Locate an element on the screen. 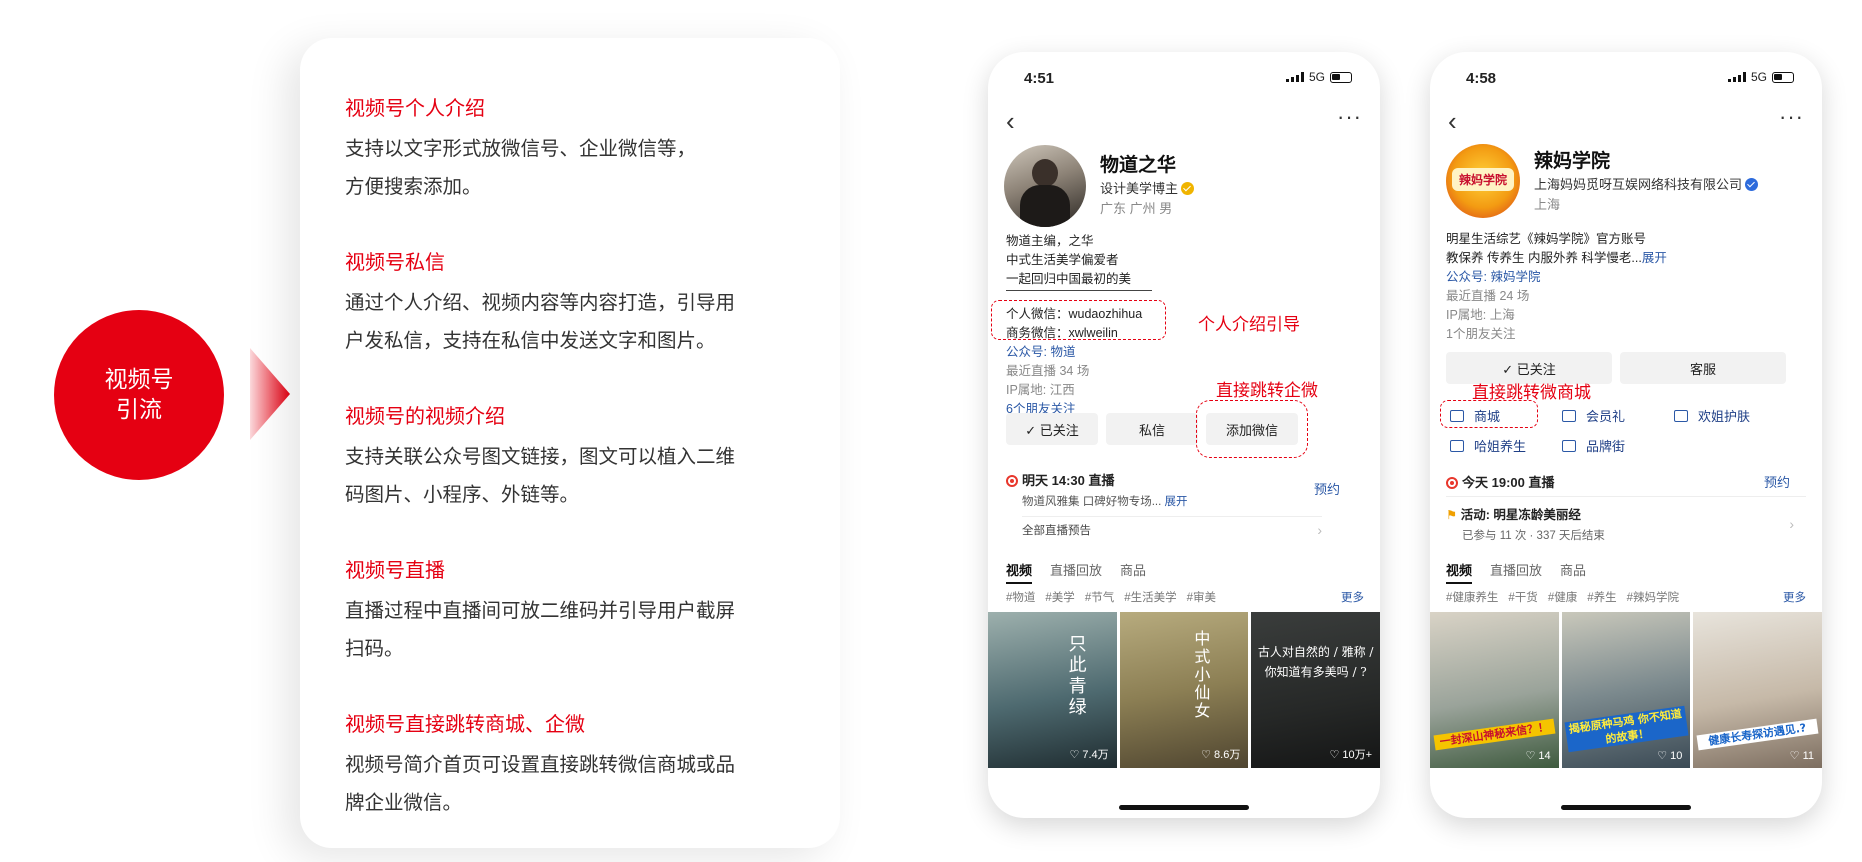 The image size is (1862, 862). shop-item-mall: 商城 is located at coordinates (1475, 415).